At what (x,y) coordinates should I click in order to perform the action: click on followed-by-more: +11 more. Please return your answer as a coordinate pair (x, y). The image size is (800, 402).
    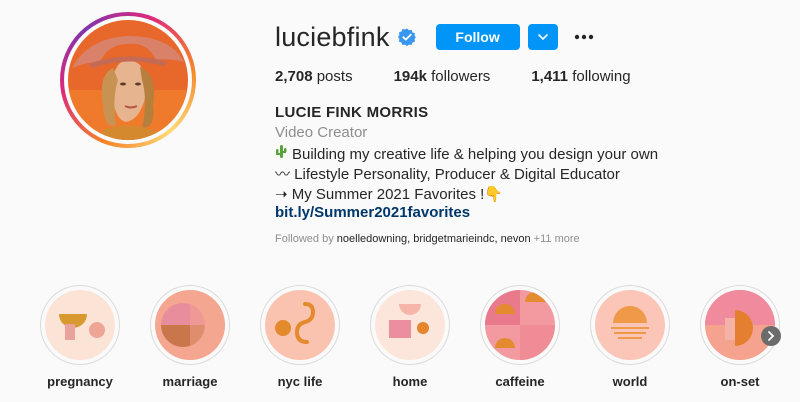
    Looking at the image, I should click on (555, 239).